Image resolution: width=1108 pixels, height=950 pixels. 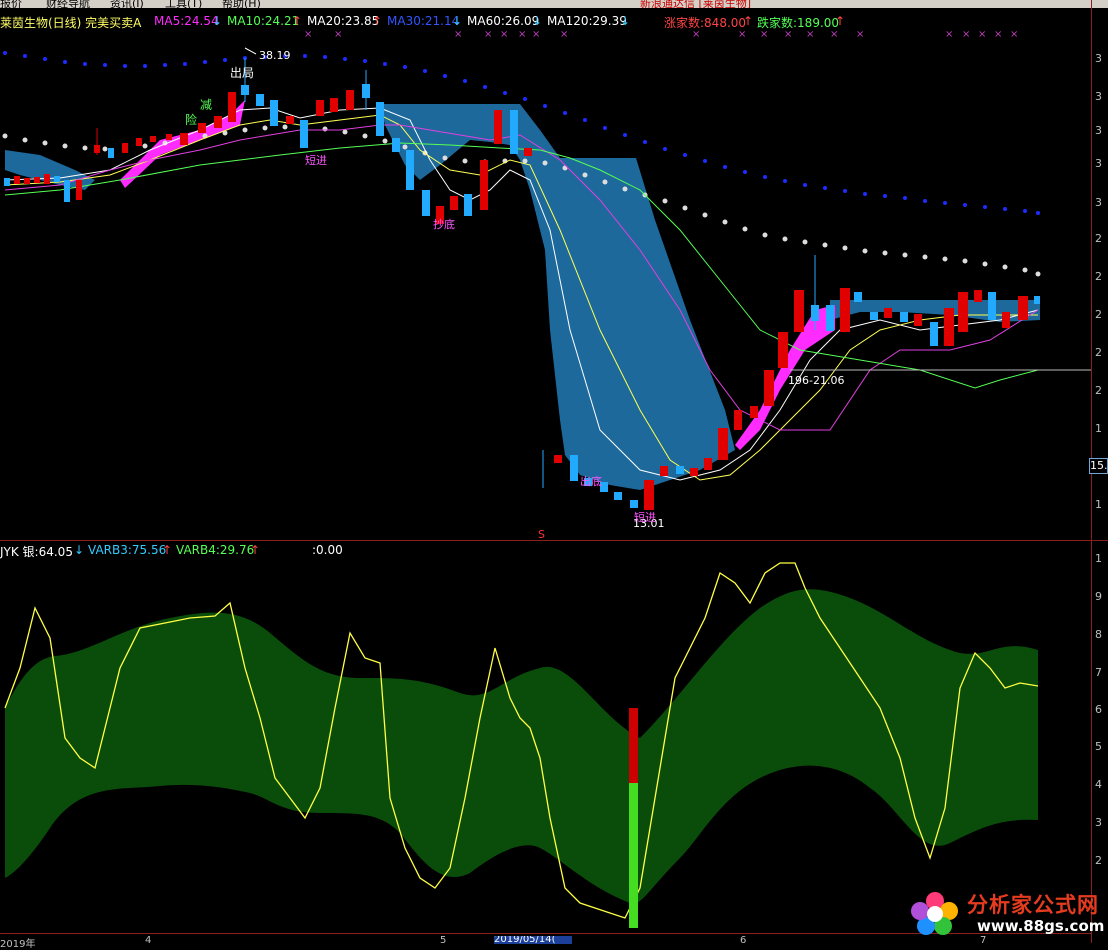 I want to click on signal-bar-green, so click(x=633, y=855).